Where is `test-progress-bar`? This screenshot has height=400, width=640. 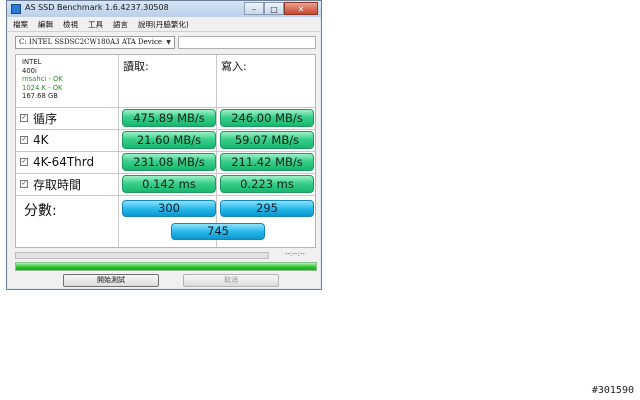 test-progress-bar is located at coordinates (142, 255).